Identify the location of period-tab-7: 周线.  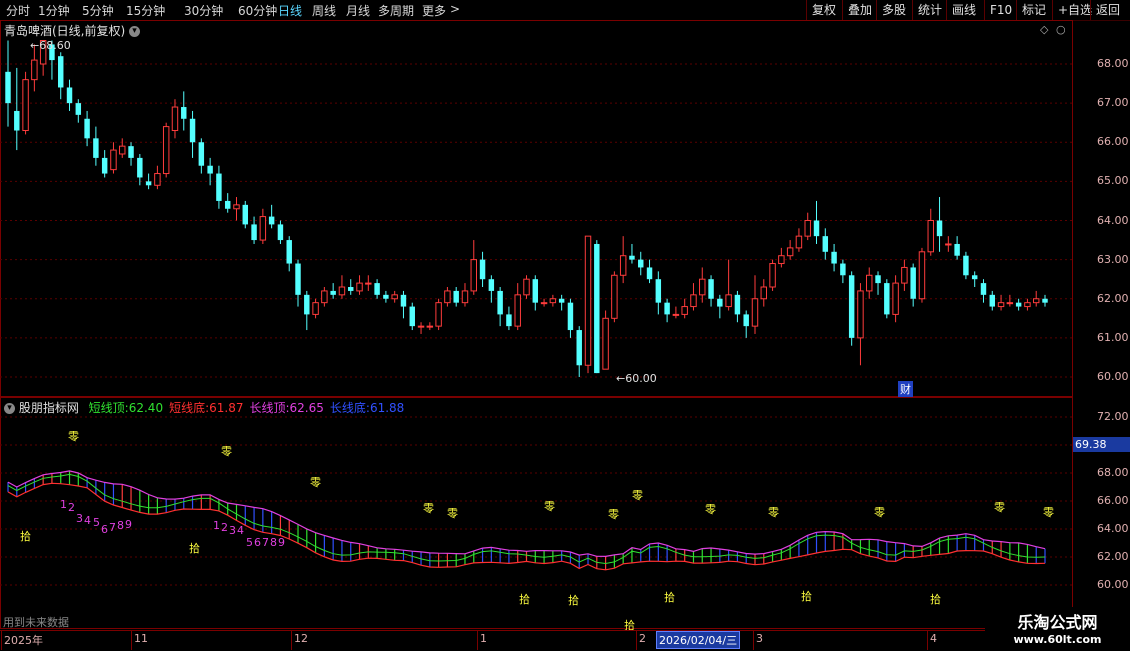
(324, 10).